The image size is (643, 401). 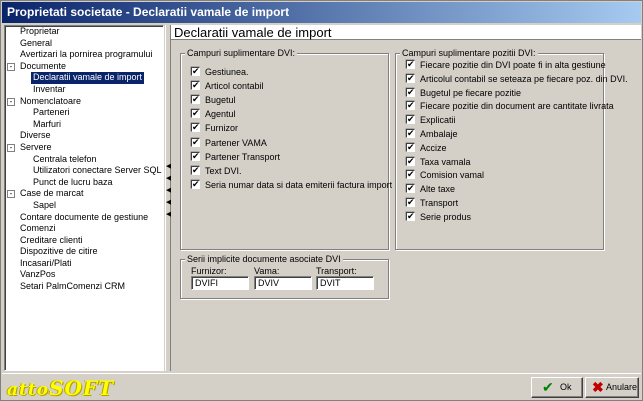 What do you see at coordinates (84, 229) in the screenshot?
I see `tree-item: Comenzi` at bounding box center [84, 229].